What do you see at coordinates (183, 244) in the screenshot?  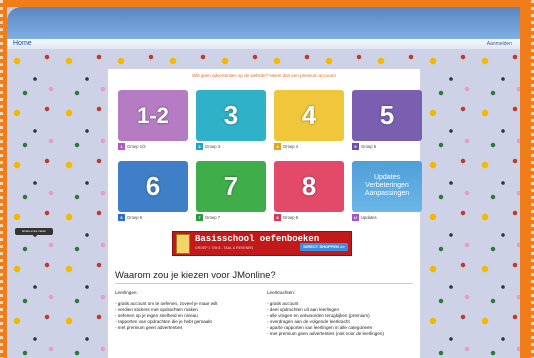 I see `book-icon` at bounding box center [183, 244].